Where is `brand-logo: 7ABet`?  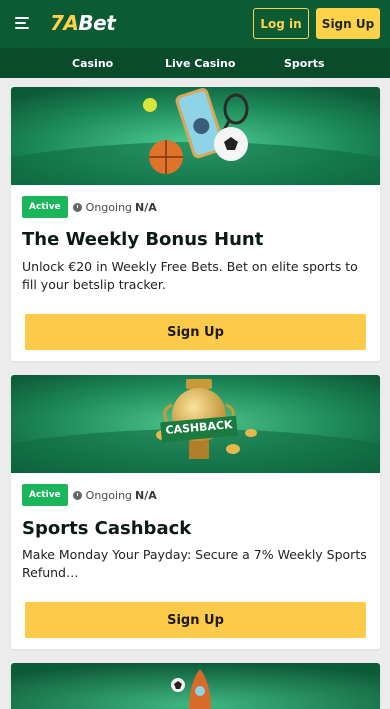 brand-logo: 7ABet is located at coordinates (83, 23).